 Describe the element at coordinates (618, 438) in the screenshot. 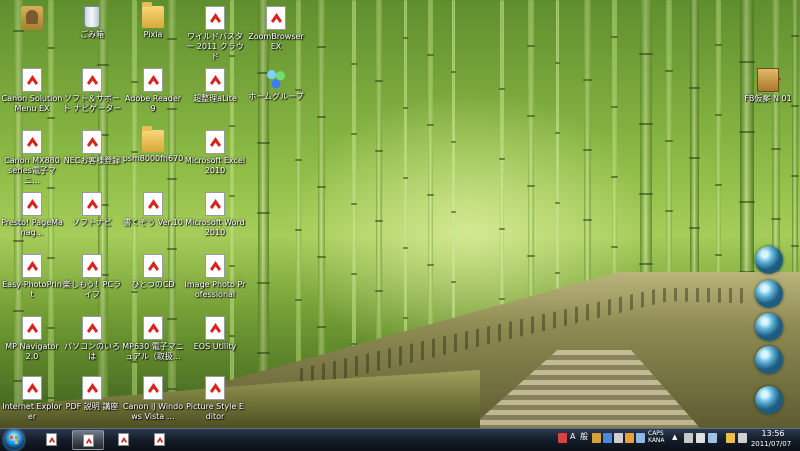

I see `ime-pad-icon` at that location.